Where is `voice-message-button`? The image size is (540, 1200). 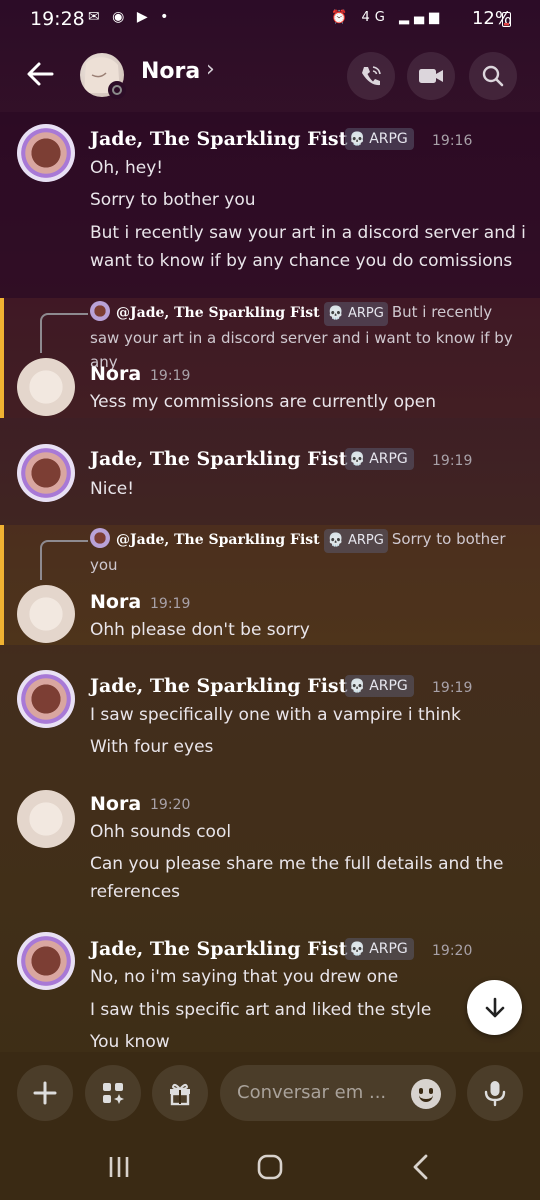
voice-message-button is located at coordinates (495, 1093).